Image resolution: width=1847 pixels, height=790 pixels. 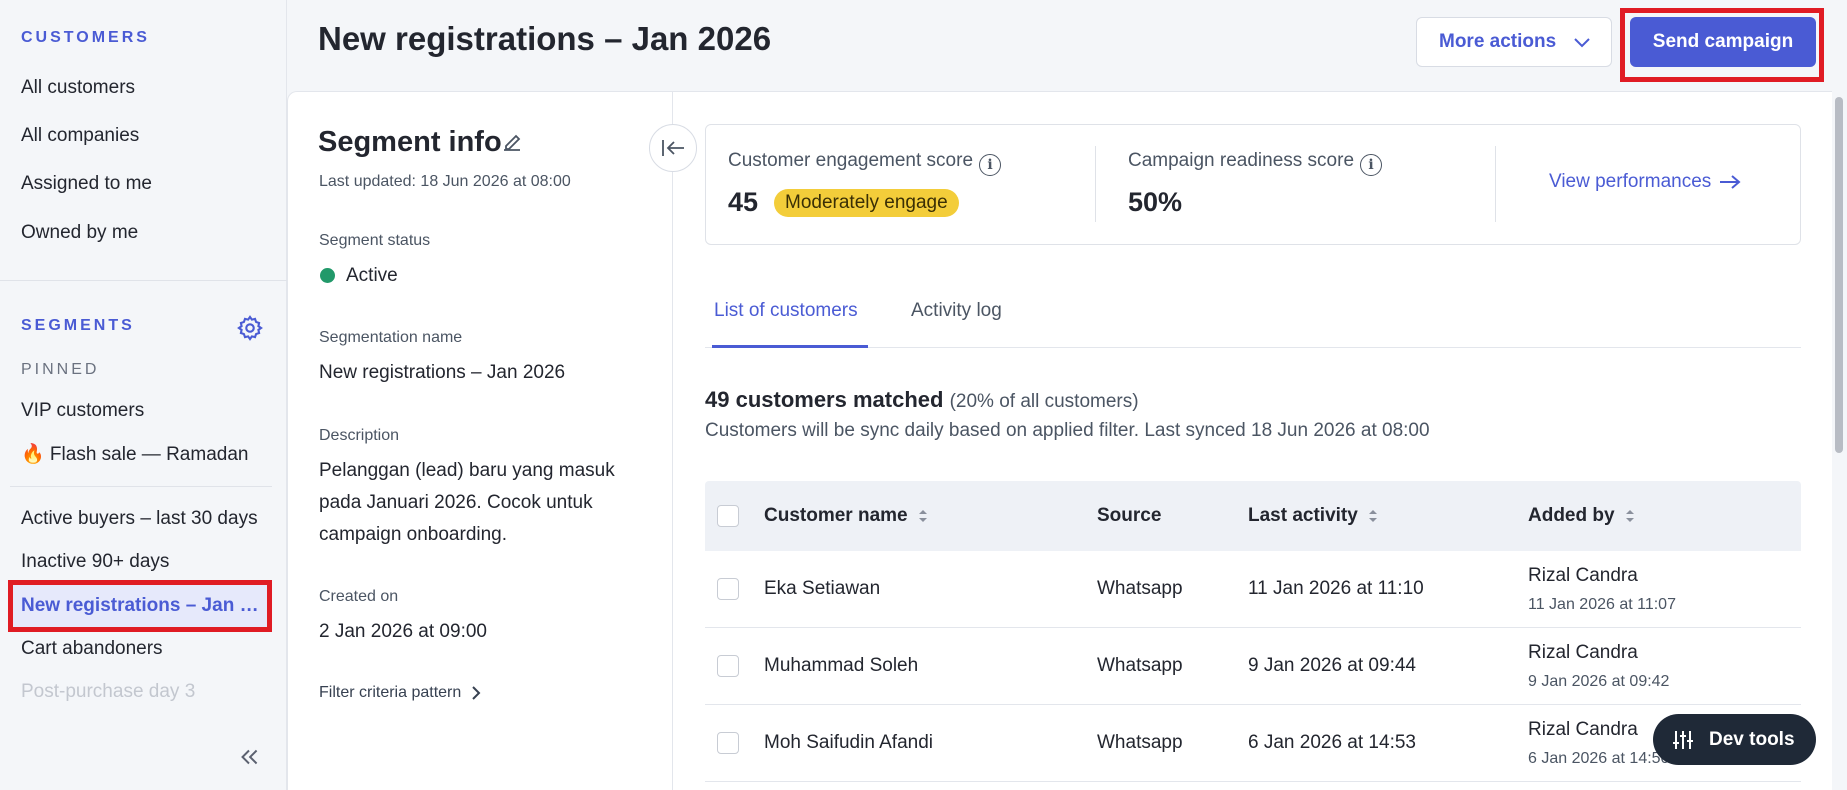 What do you see at coordinates (476, 693) in the screenshot?
I see `chevron-right-icon` at bounding box center [476, 693].